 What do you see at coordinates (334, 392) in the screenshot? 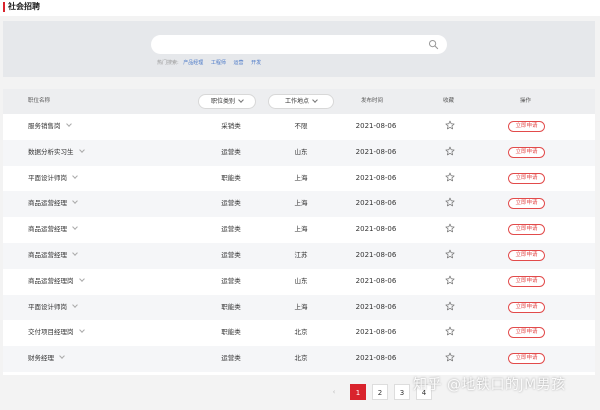
I see `prev-page-button: ‹` at bounding box center [334, 392].